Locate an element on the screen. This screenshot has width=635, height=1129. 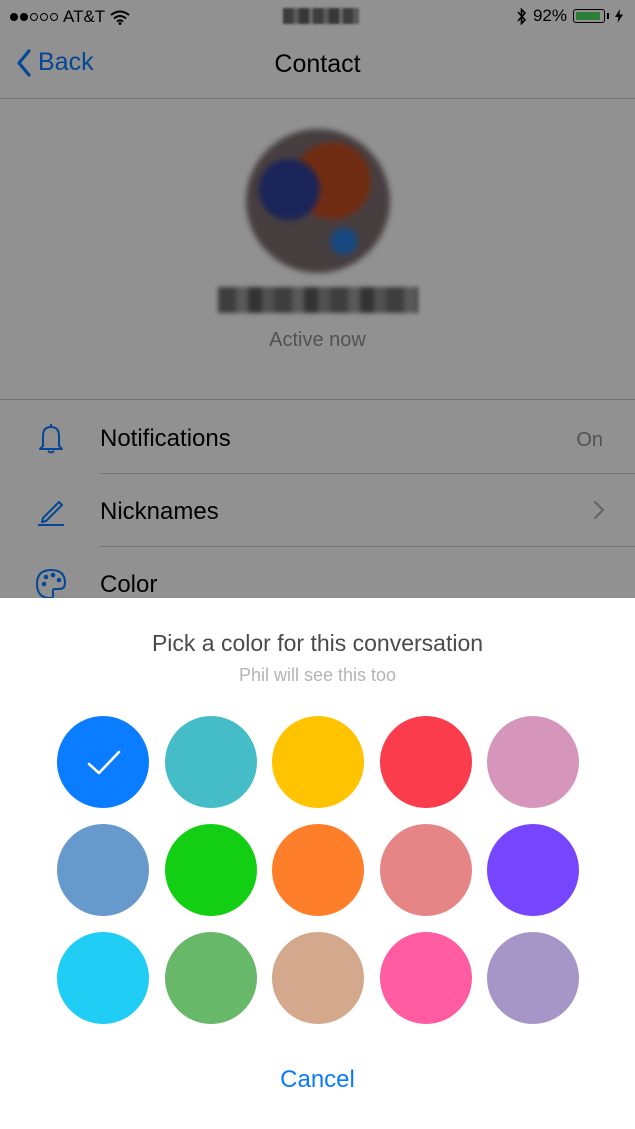
color-picker-subtitle: Phil will see this too is located at coordinates (317, 675).